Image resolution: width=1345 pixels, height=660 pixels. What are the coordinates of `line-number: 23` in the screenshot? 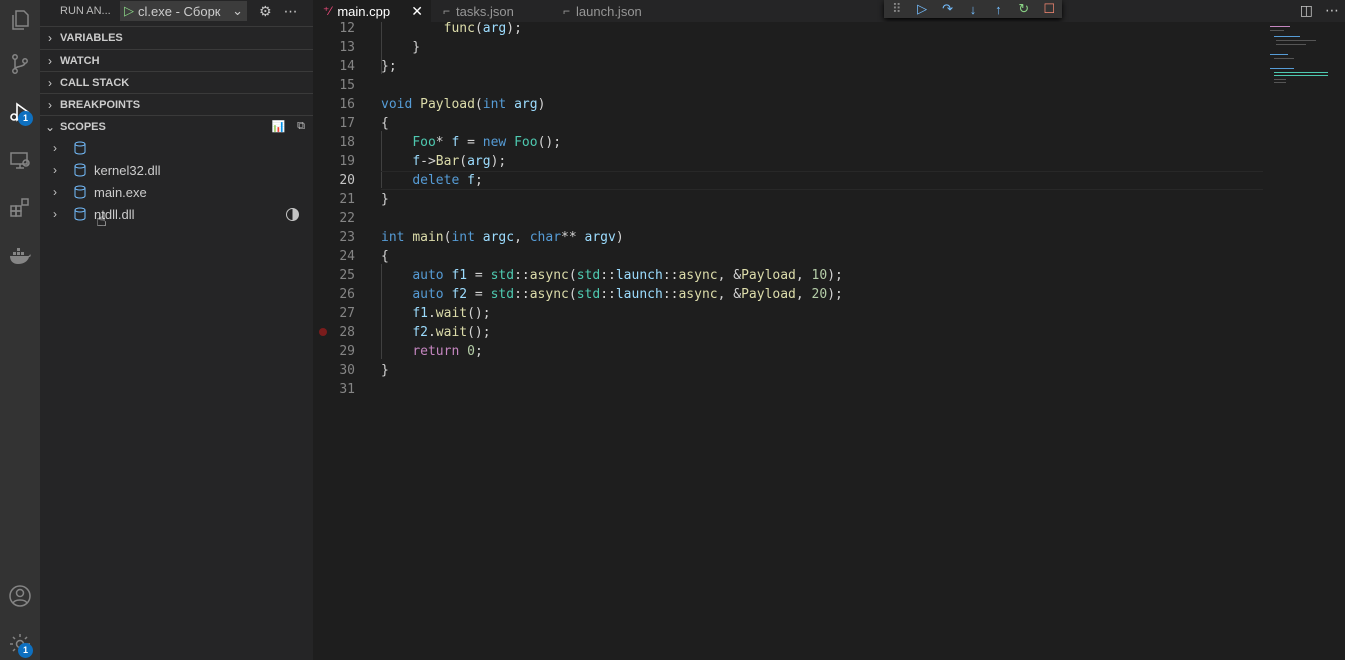 It's located at (347, 237).